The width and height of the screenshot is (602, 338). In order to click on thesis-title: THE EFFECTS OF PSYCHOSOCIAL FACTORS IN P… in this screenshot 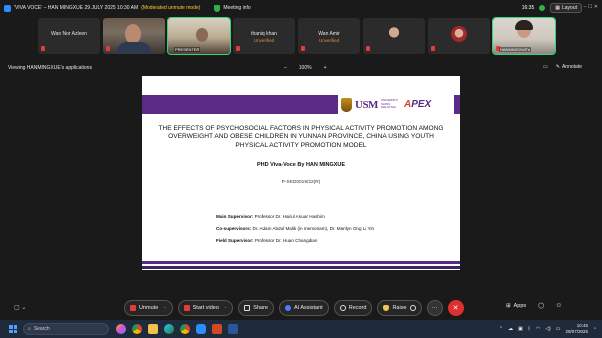, I will do `click(301, 137)`.